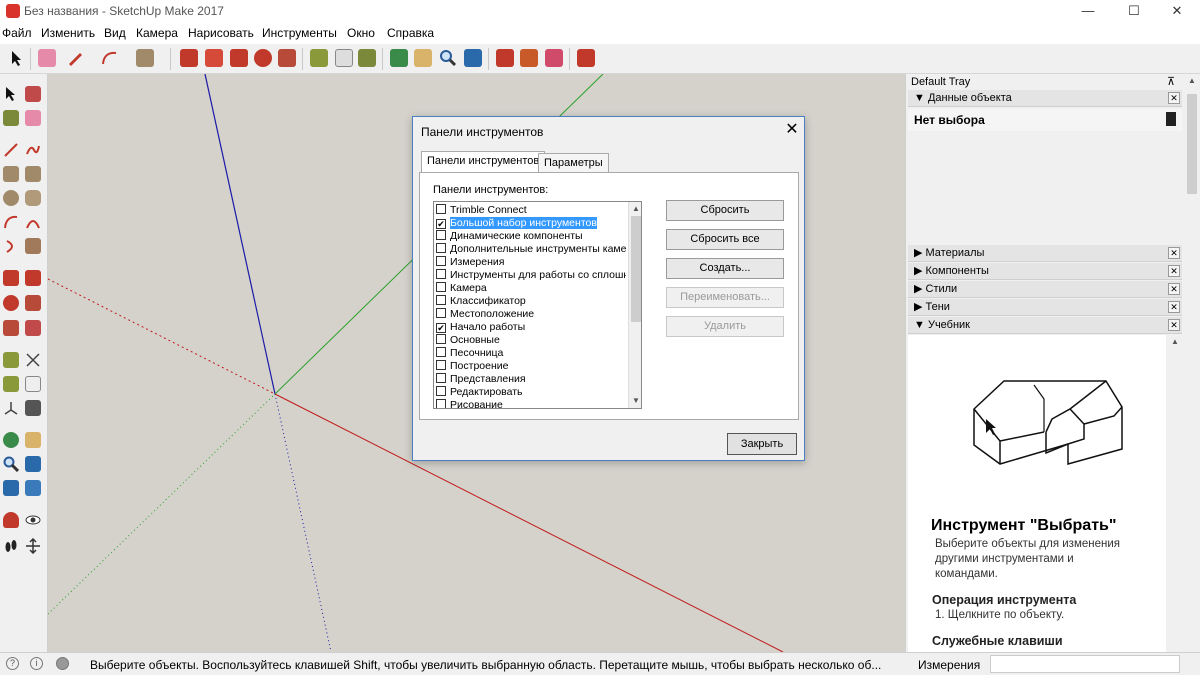 The height and width of the screenshot is (675, 1200). What do you see at coordinates (33, 384) in the screenshot?
I see `text-icon` at bounding box center [33, 384].